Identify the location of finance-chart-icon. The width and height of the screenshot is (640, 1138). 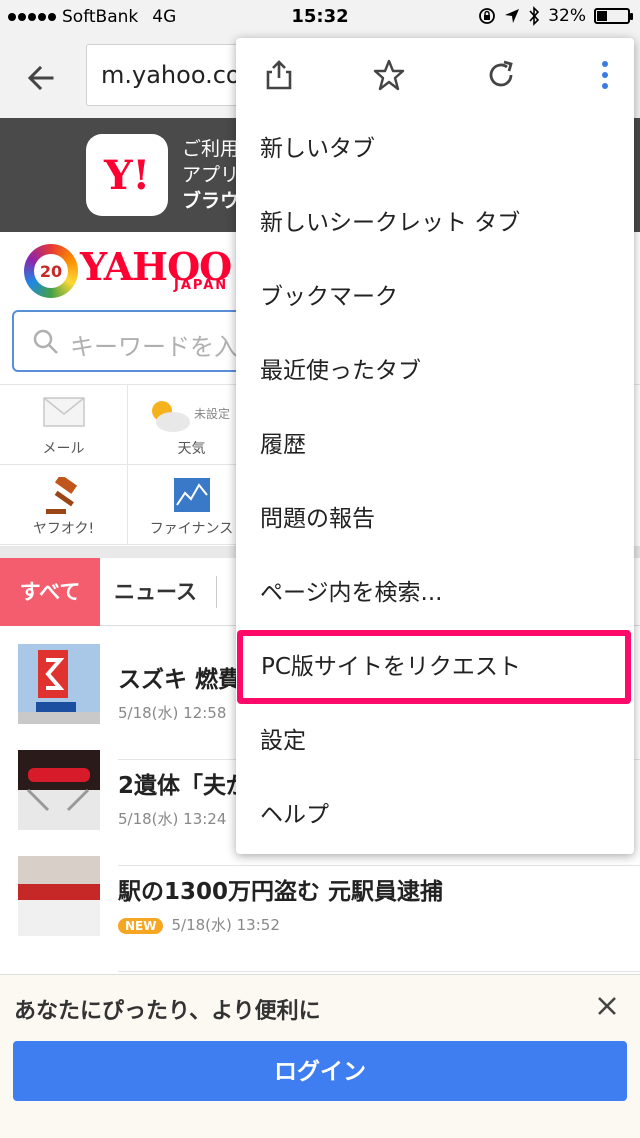
(191, 495).